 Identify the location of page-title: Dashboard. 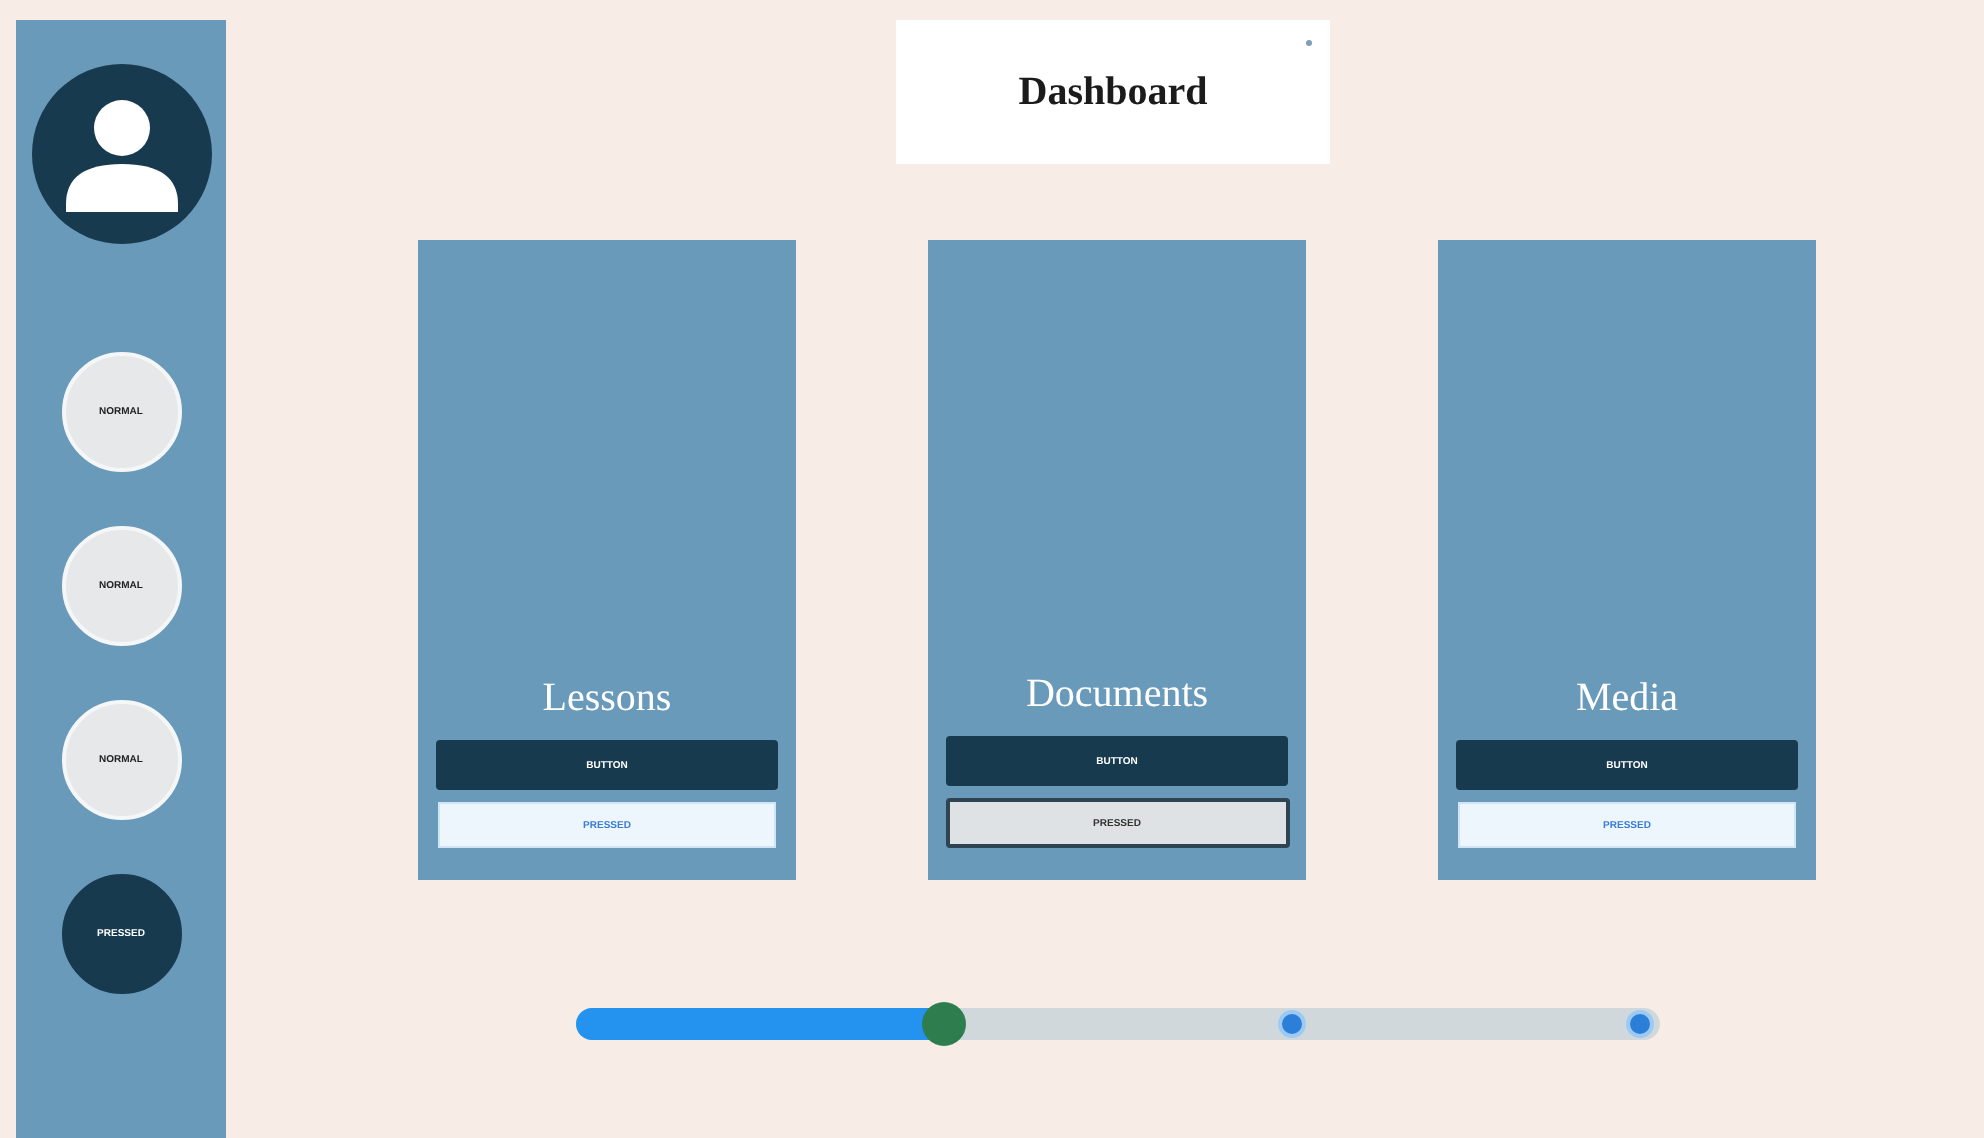
(1113, 92).